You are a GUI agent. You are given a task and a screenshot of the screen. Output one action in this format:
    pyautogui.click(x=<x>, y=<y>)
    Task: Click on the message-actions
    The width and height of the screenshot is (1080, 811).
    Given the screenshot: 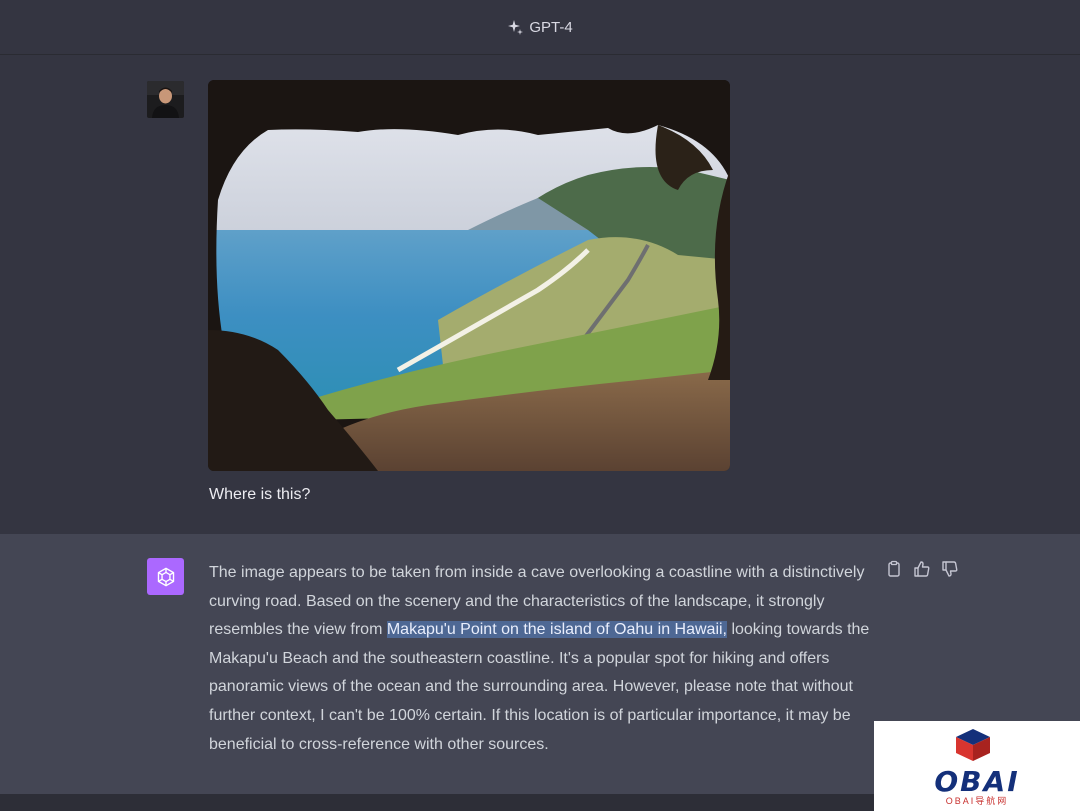 What is the action you would take?
    pyautogui.click(x=922, y=569)
    